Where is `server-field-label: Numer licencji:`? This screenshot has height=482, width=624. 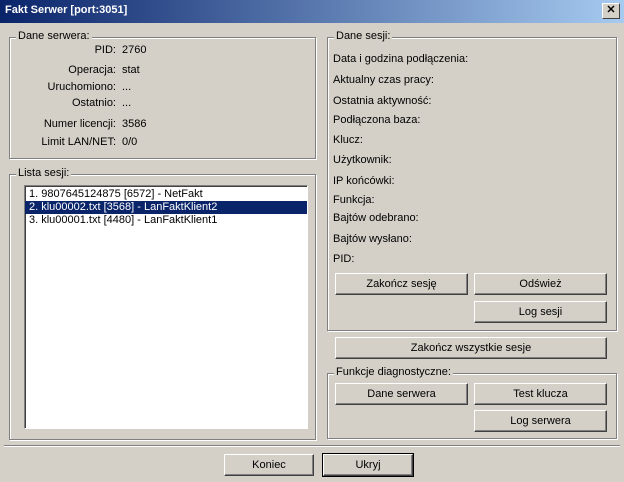 server-field-label: Numer licencji: is located at coordinates (79, 124).